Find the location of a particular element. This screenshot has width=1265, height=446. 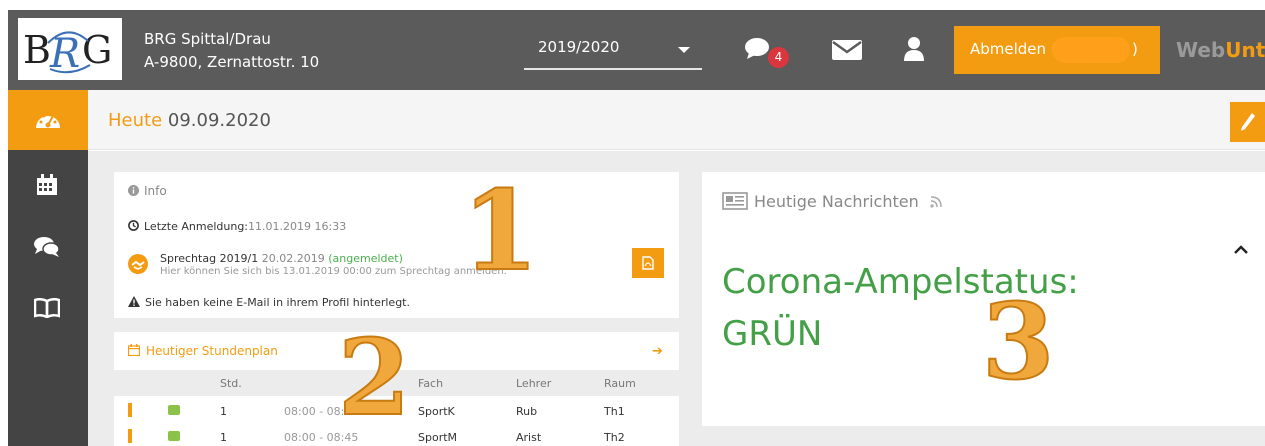

info-heading: Info is located at coordinates (147, 191).